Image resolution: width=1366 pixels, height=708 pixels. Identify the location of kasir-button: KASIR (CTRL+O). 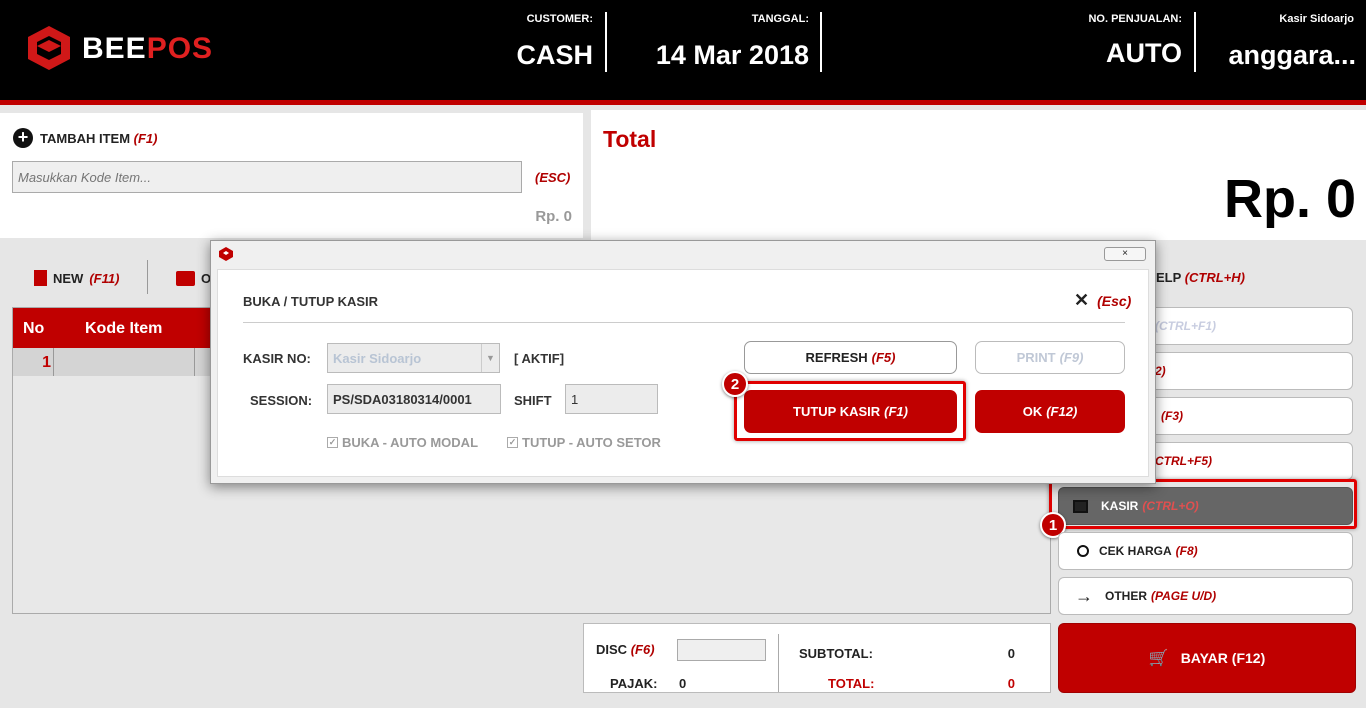
(1205, 506).